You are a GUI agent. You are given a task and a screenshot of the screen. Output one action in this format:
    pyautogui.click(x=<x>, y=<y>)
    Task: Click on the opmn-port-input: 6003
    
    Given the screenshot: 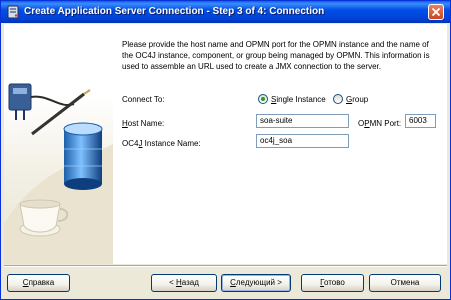 What is the action you would take?
    pyautogui.click(x=420, y=121)
    